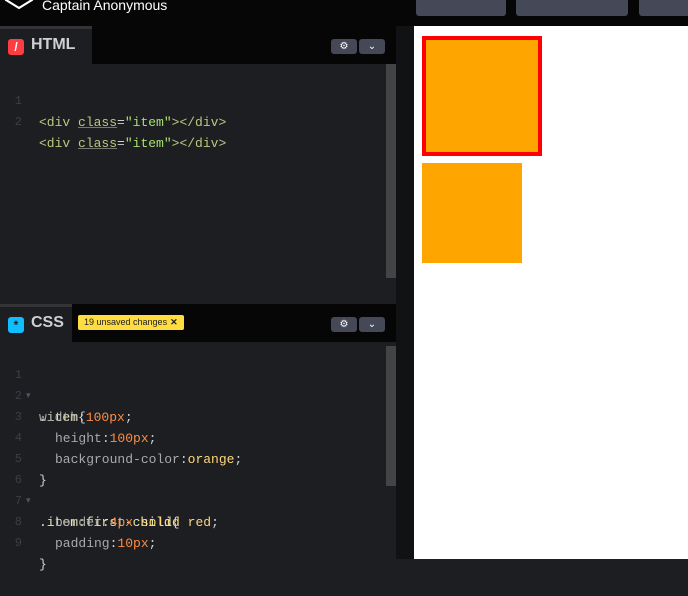 The width and height of the screenshot is (688, 596). Describe the element at coordinates (53, 44) in the screenshot. I see `tab-html-label: HTML` at that location.